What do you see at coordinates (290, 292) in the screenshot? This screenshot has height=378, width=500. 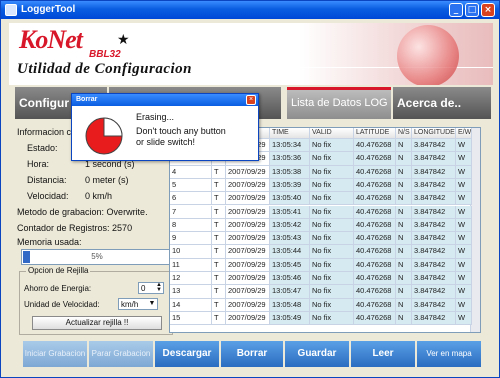 I see `table-cell: 13:05:47` at bounding box center [290, 292].